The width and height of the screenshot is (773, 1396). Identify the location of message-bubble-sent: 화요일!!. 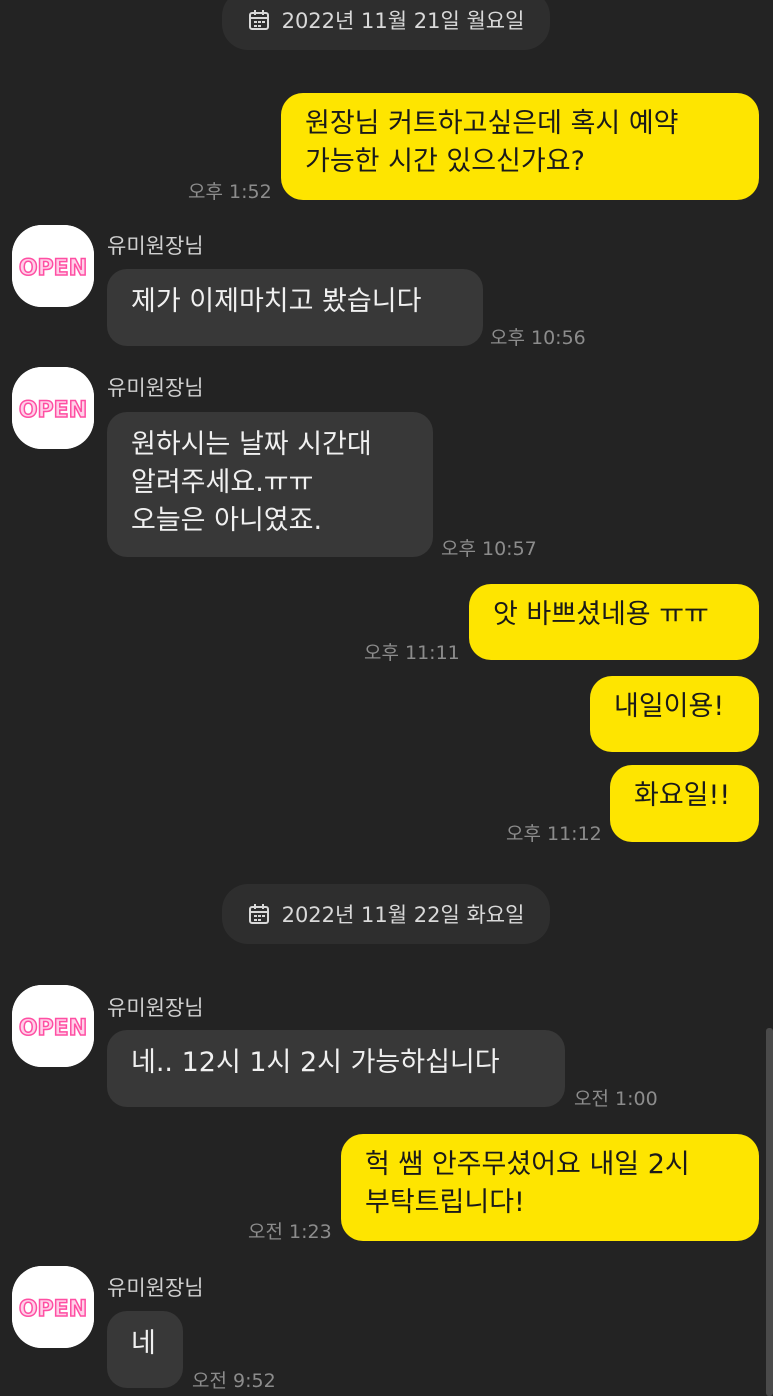
(684, 803).